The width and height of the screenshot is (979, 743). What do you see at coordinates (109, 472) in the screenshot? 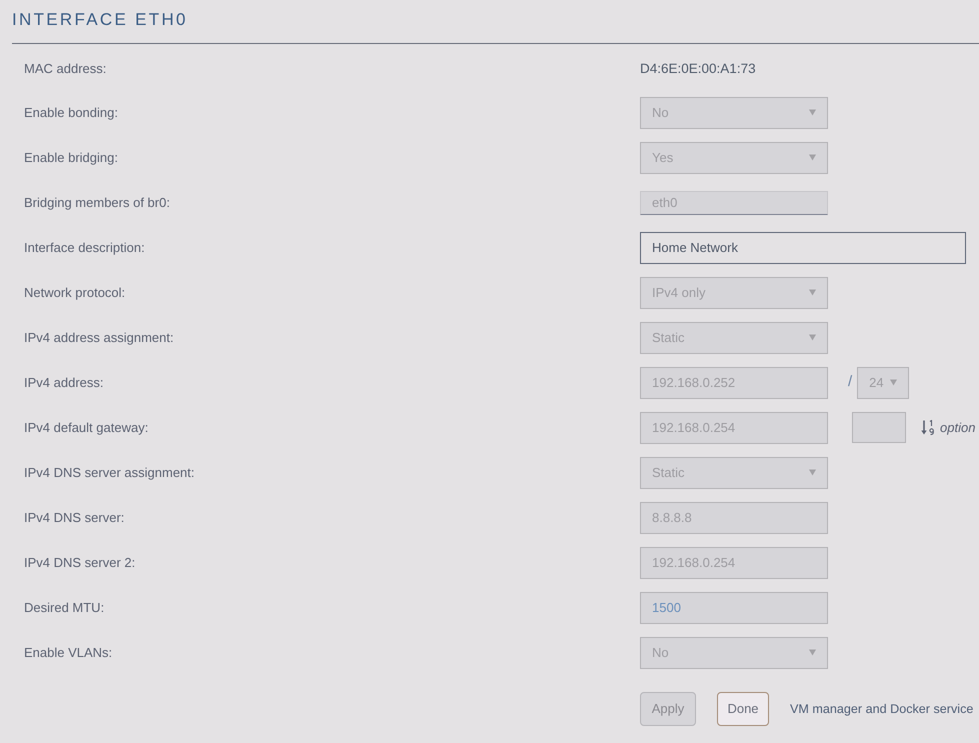
I see `field-label: IPv4 DNS server assignment:` at bounding box center [109, 472].